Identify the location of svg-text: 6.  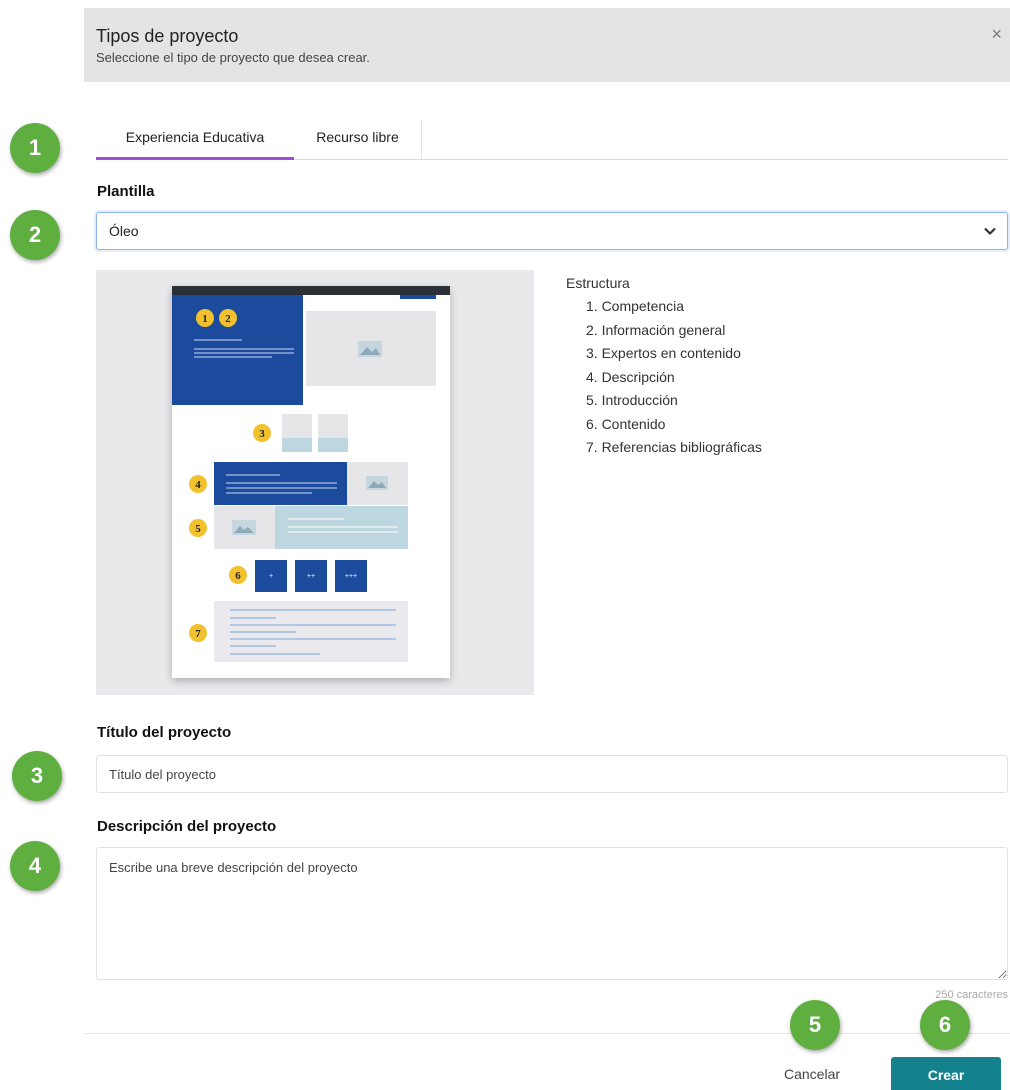
(238, 576).